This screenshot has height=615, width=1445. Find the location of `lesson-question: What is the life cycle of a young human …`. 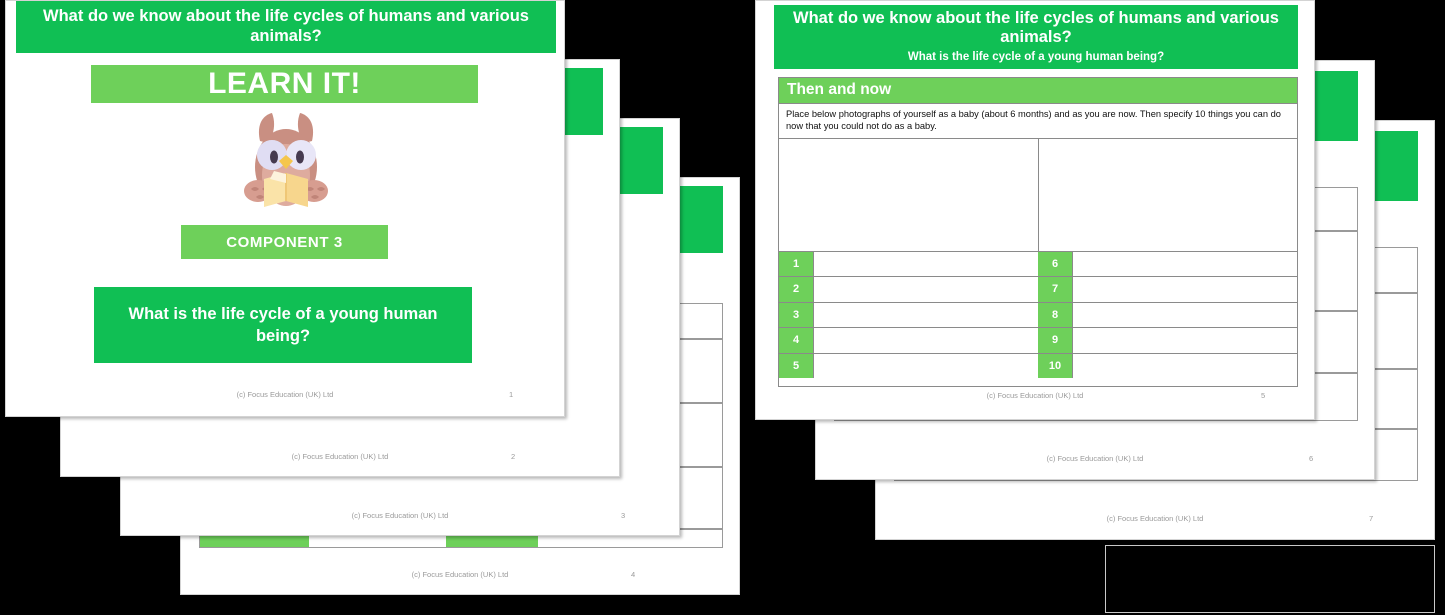

lesson-question: What is the life cycle of a young human … is located at coordinates (283, 324).